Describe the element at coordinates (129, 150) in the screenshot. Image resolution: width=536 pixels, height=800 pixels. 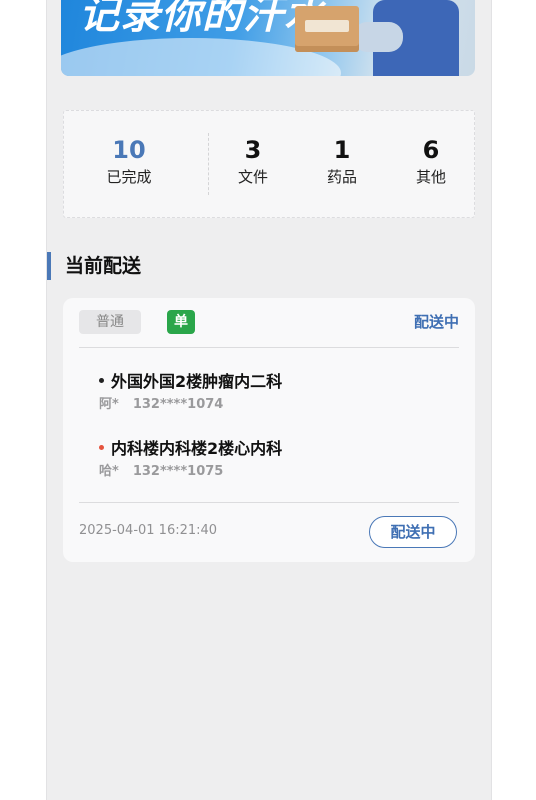
I see `stat-completed-value: 10` at that location.